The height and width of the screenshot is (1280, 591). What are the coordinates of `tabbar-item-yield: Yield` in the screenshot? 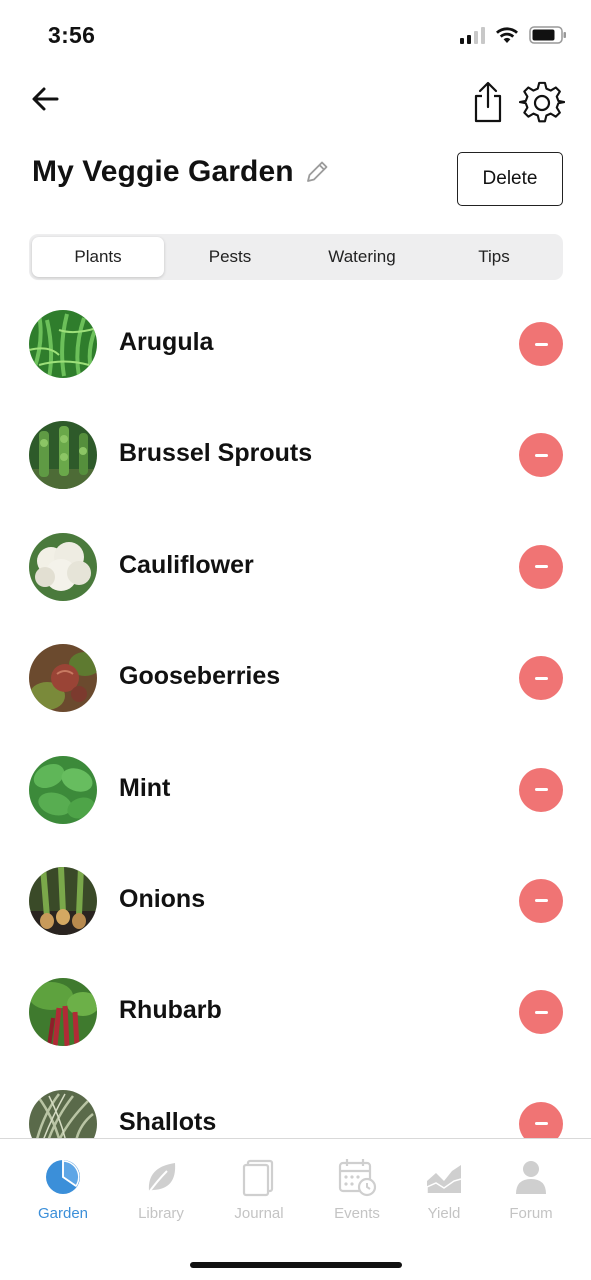 It's located at (444, 1189).